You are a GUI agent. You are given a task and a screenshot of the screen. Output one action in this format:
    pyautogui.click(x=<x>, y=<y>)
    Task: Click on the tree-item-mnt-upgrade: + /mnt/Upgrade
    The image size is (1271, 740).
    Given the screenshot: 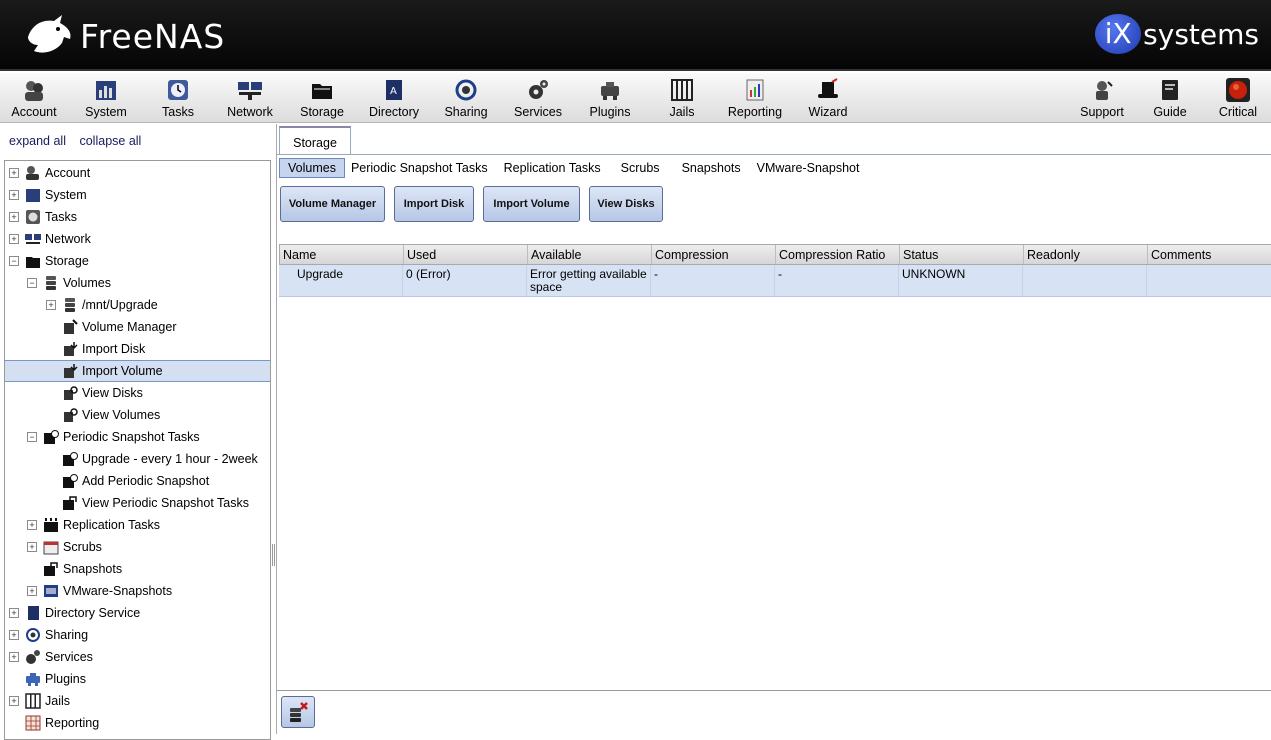 What is the action you would take?
    pyautogui.click(x=137, y=305)
    